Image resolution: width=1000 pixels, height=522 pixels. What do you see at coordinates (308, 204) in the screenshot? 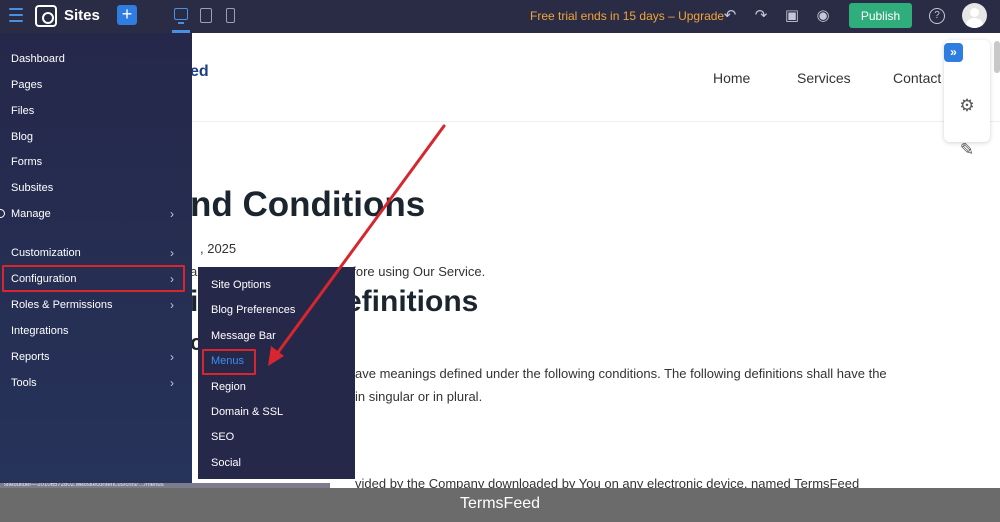
I see `page-heading: nd Conditions` at bounding box center [308, 204].